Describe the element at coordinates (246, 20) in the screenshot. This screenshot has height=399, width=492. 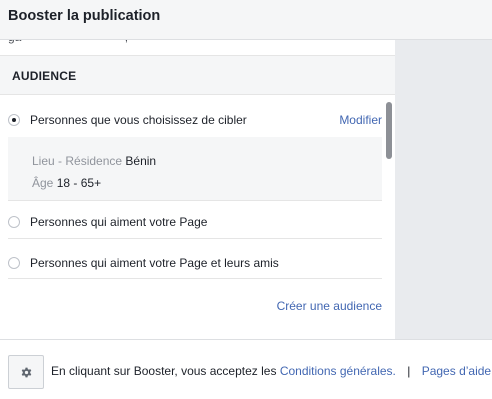
I see `dialog-header: Booster la publication` at that location.